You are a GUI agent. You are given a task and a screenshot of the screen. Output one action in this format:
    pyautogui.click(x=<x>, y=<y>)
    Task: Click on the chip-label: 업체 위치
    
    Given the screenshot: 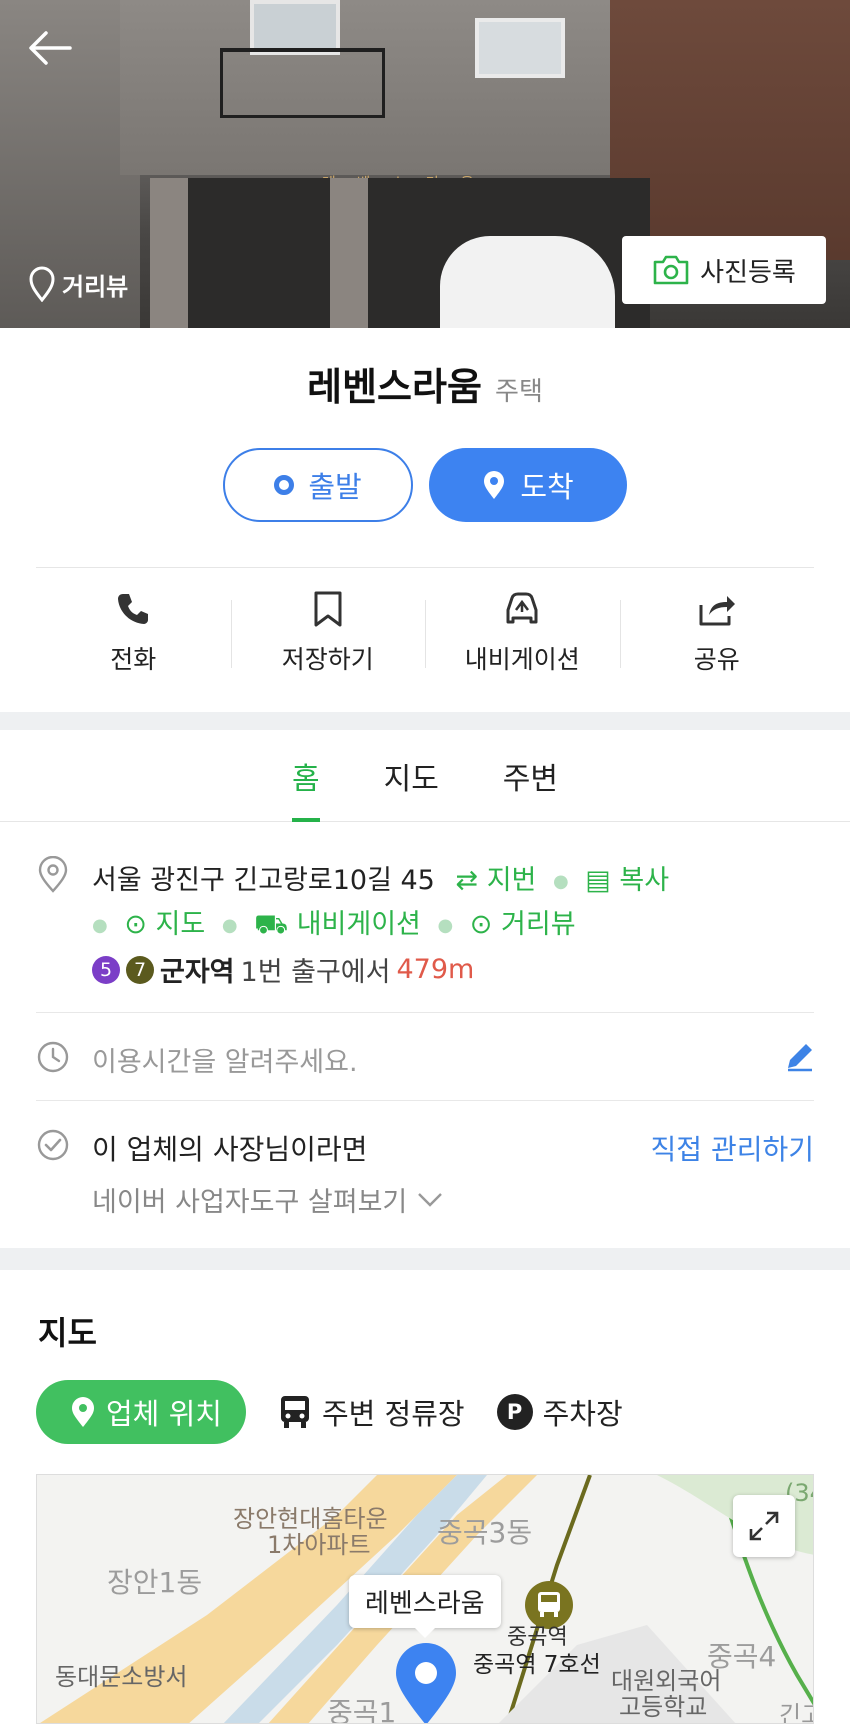 What is the action you would take?
    pyautogui.click(x=164, y=1414)
    